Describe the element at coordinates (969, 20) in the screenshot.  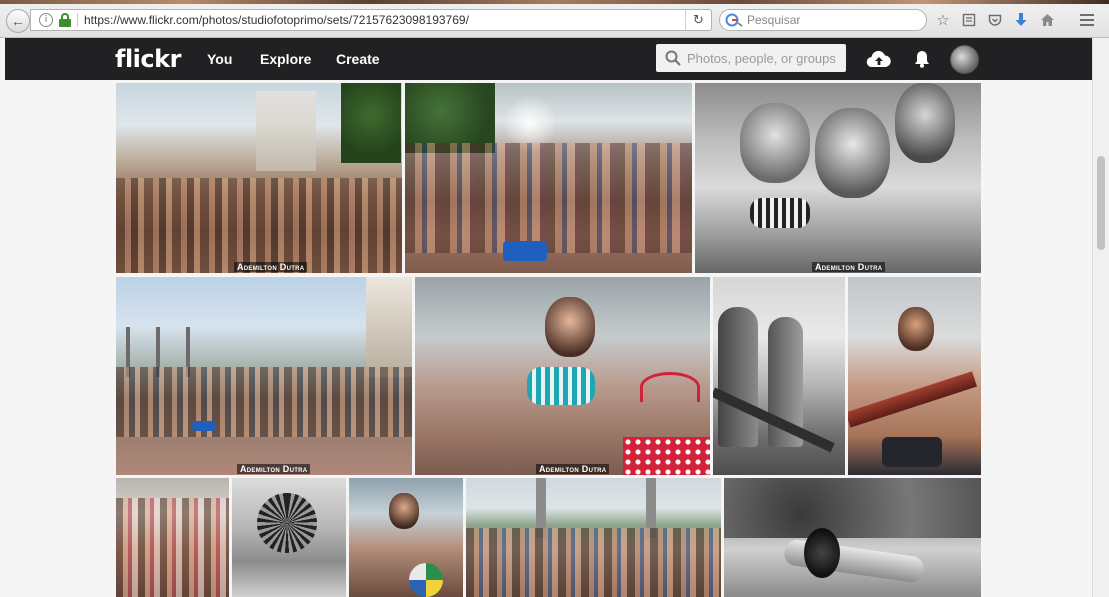
I see `reading-list-icon` at that location.